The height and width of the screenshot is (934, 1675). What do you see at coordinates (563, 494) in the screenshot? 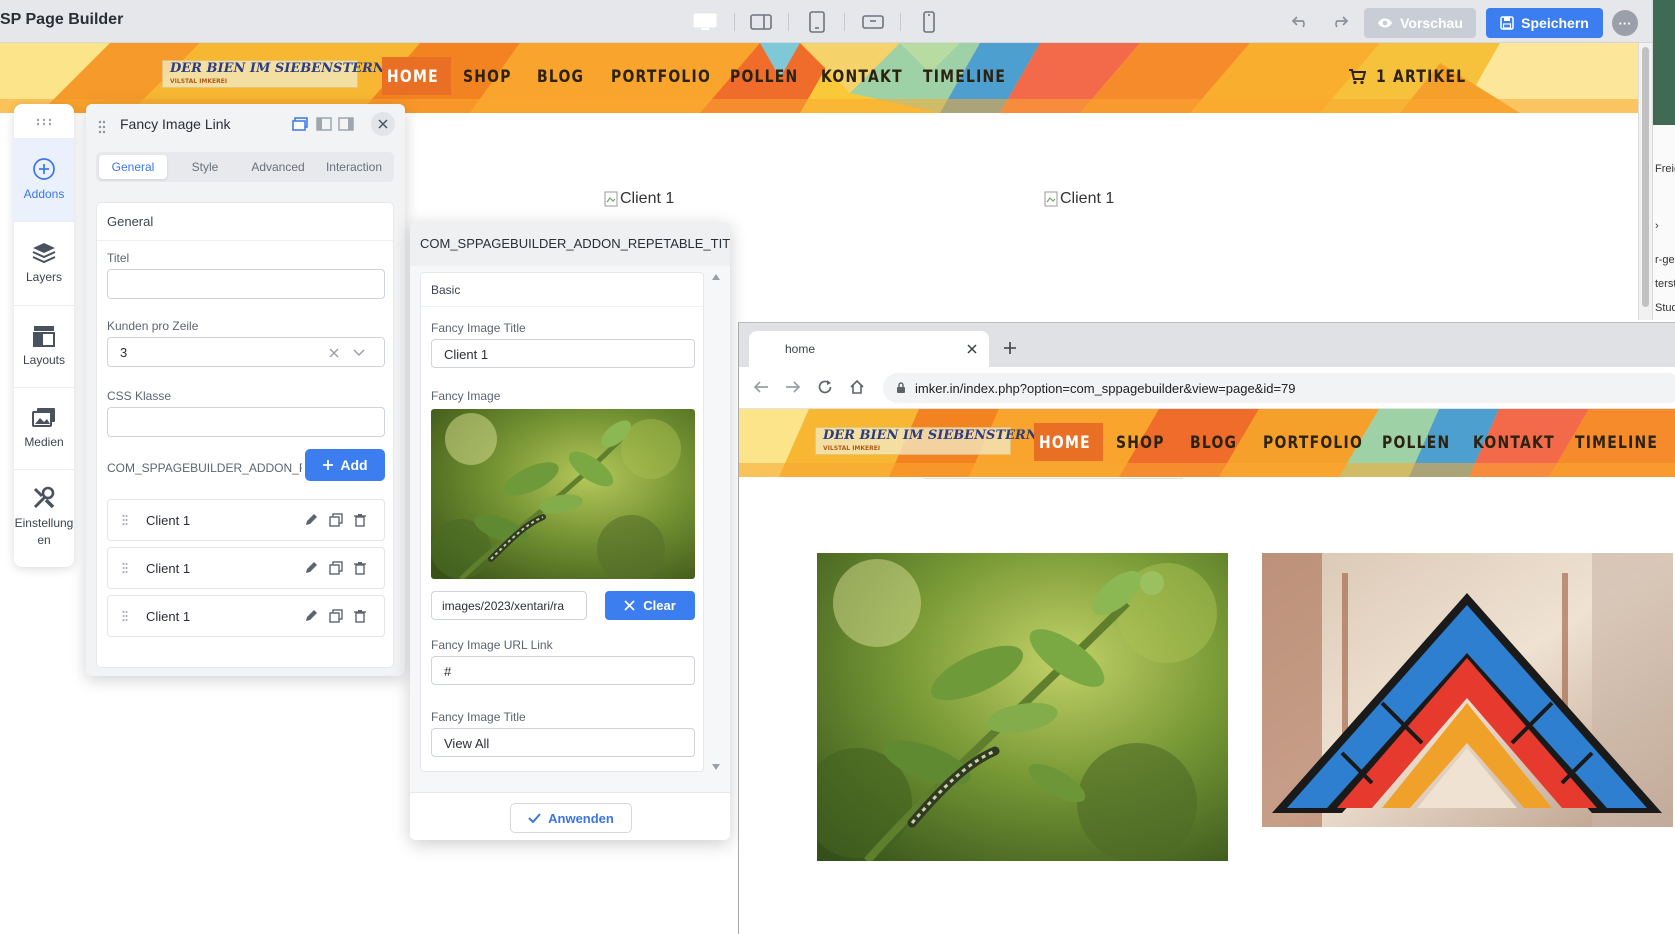
I see `fancy-image-preview` at bounding box center [563, 494].